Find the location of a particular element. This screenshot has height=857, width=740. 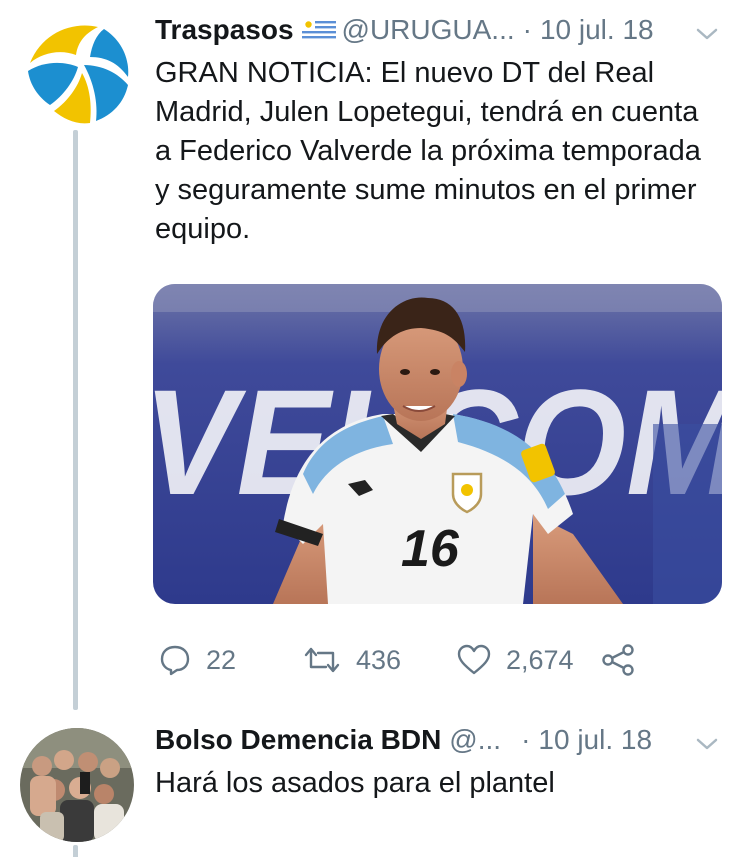

author-name: Bolso Demencia BDN is located at coordinates (298, 740).